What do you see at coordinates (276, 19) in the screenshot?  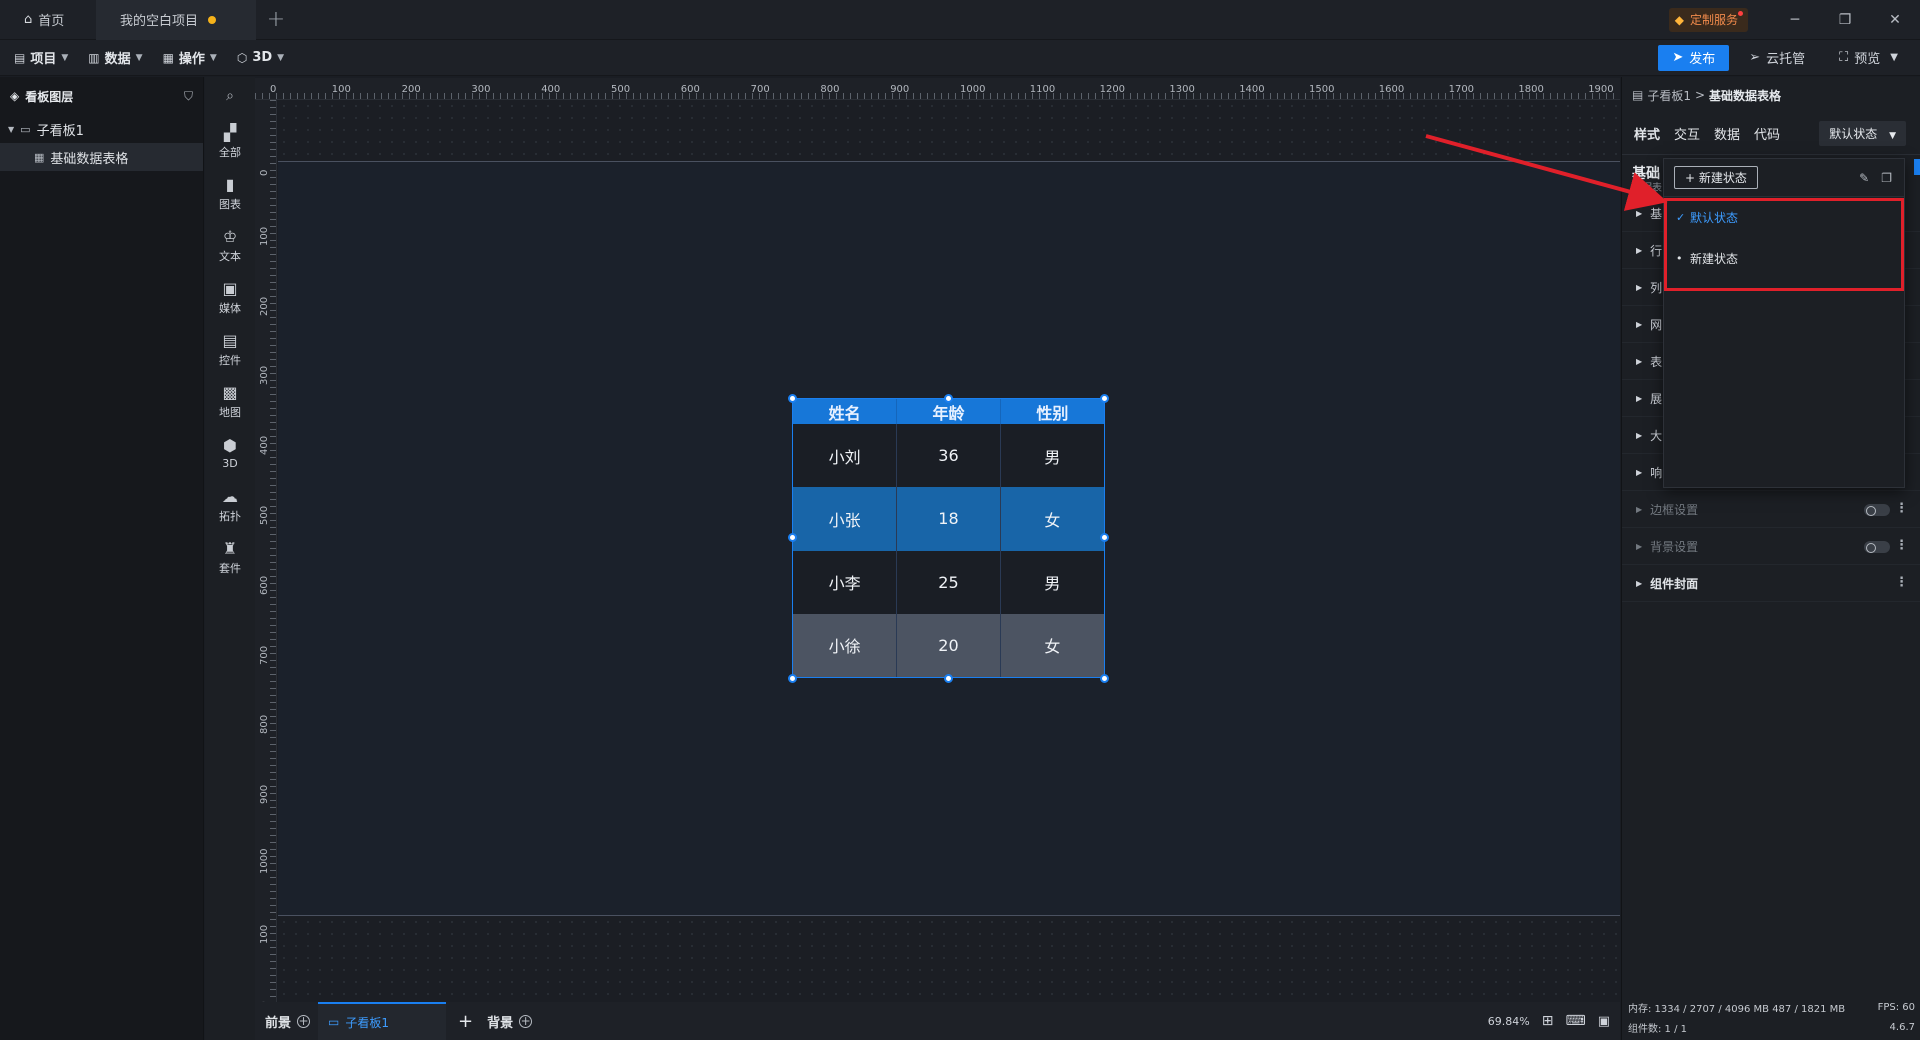 I see `add-tab-button: +` at bounding box center [276, 19].